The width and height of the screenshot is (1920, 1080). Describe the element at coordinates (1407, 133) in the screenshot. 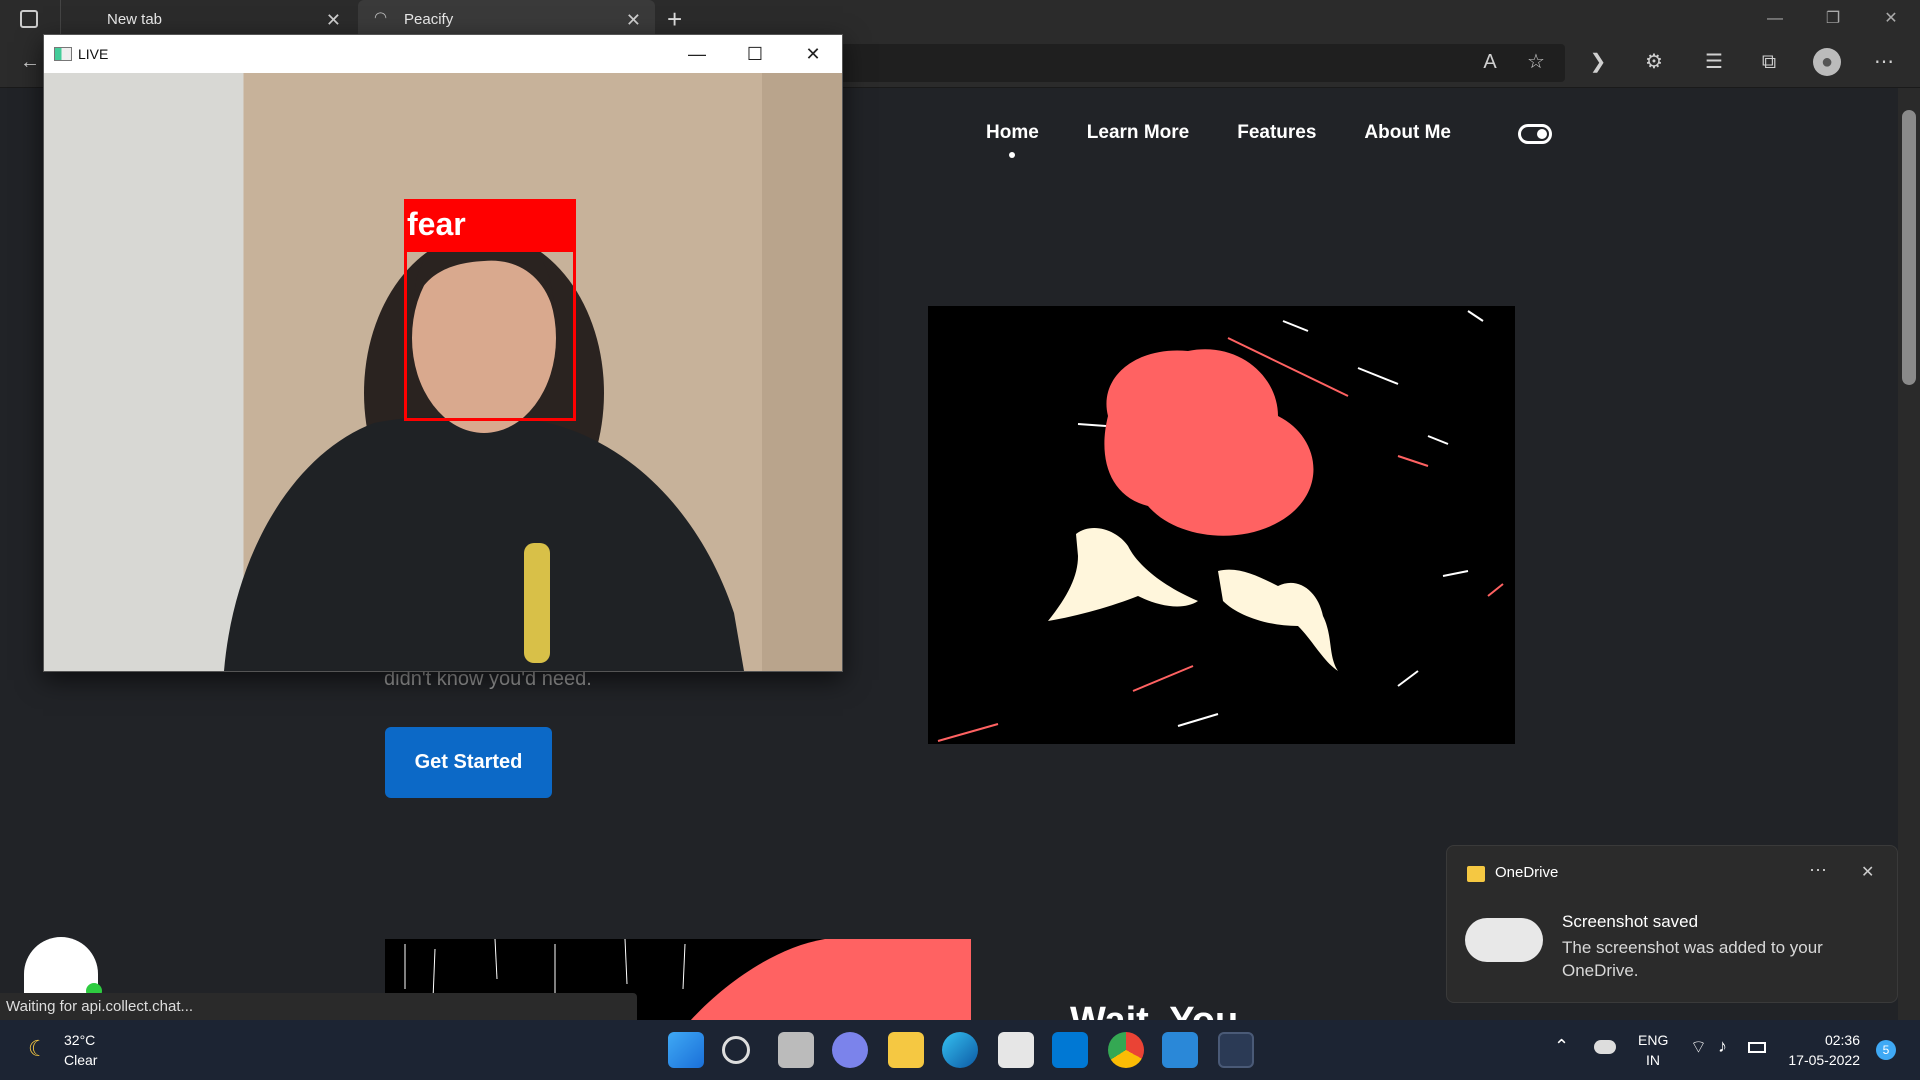

I see `nav-about-me: About Me` at that location.